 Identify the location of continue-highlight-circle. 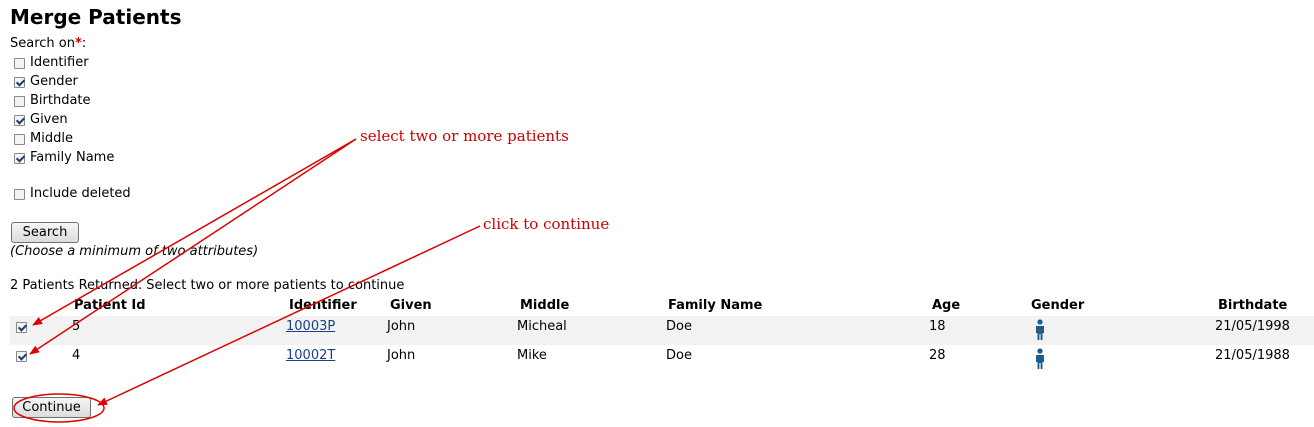
(59, 408).